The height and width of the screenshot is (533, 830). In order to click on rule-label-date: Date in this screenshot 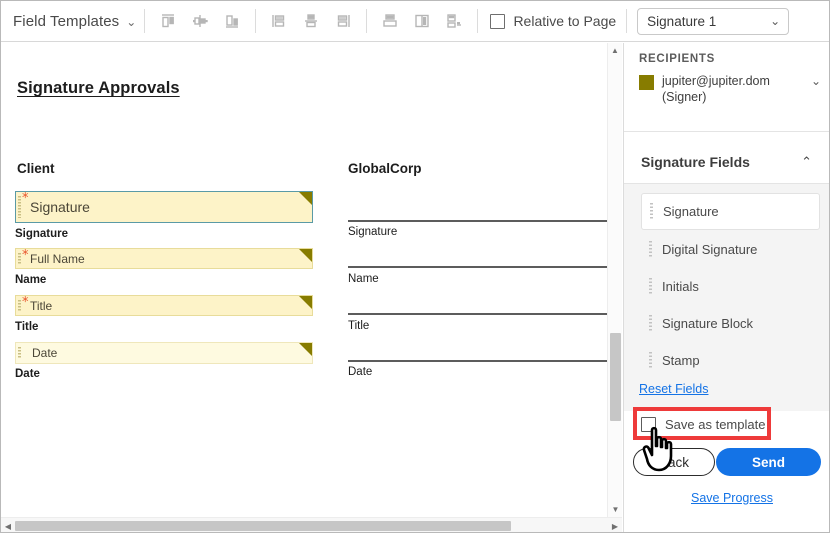, I will do `click(360, 372)`.